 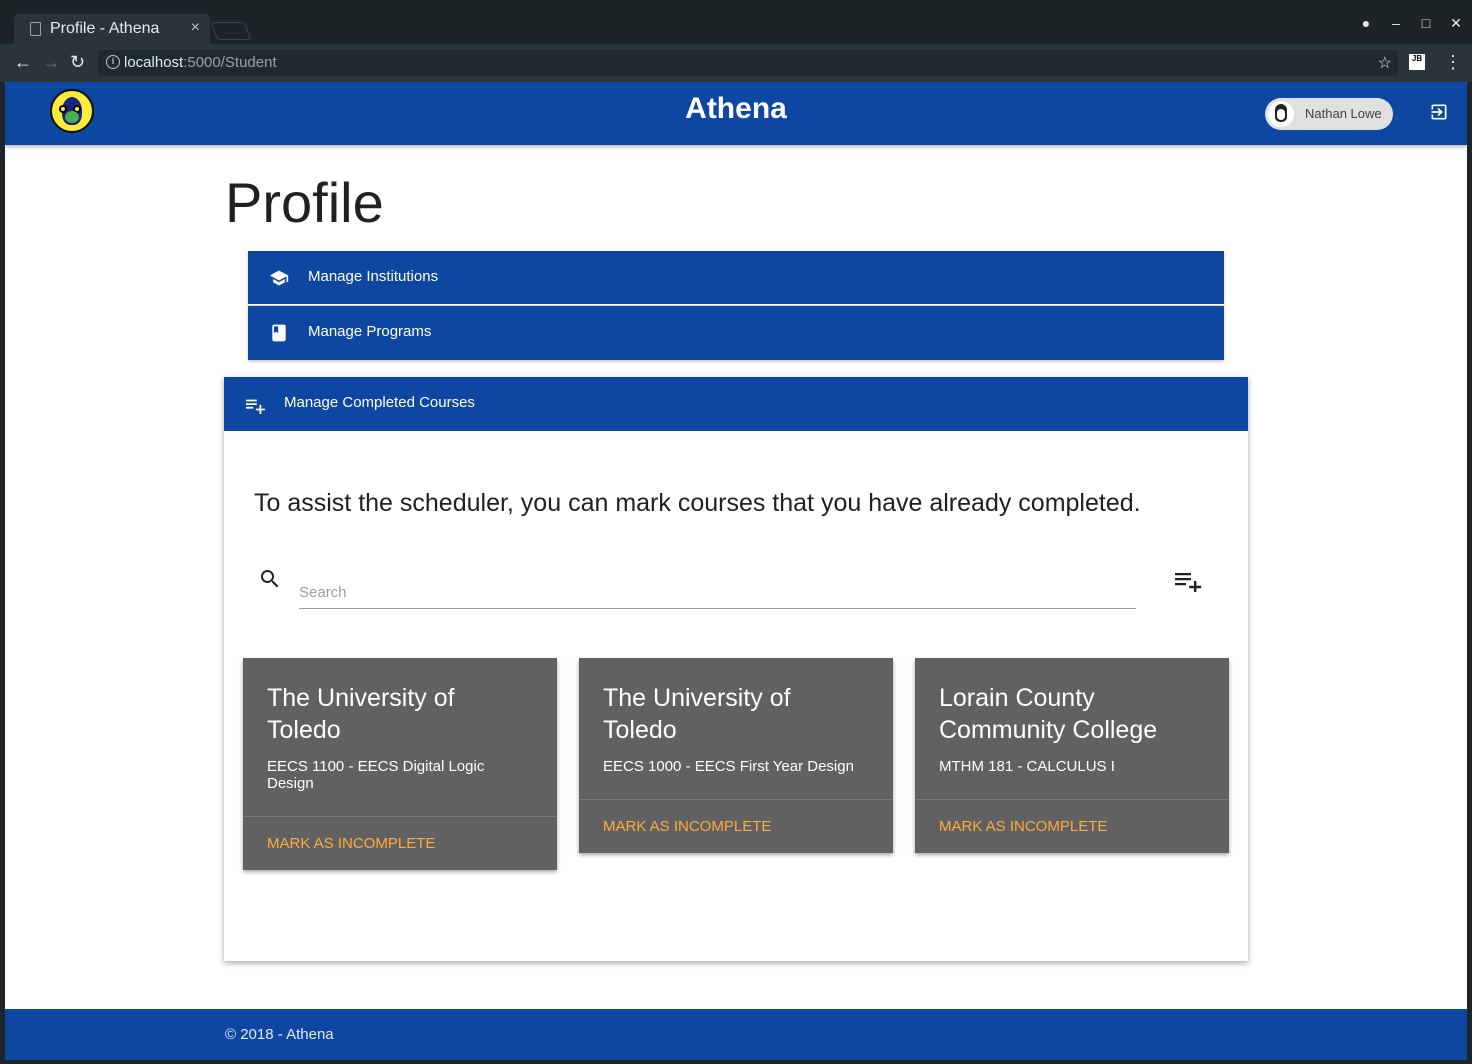 What do you see at coordinates (1188, 581) in the screenshot?
I see `add-course-icon` at bounding box center [1188, 581].